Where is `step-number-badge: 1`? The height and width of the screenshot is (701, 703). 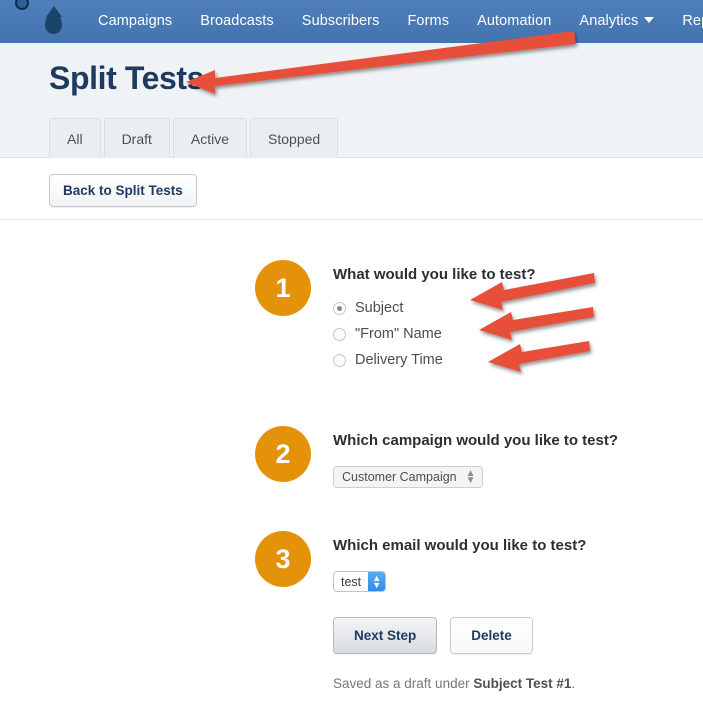 step-number-badge: 1 is located at coordinates (283, 288).